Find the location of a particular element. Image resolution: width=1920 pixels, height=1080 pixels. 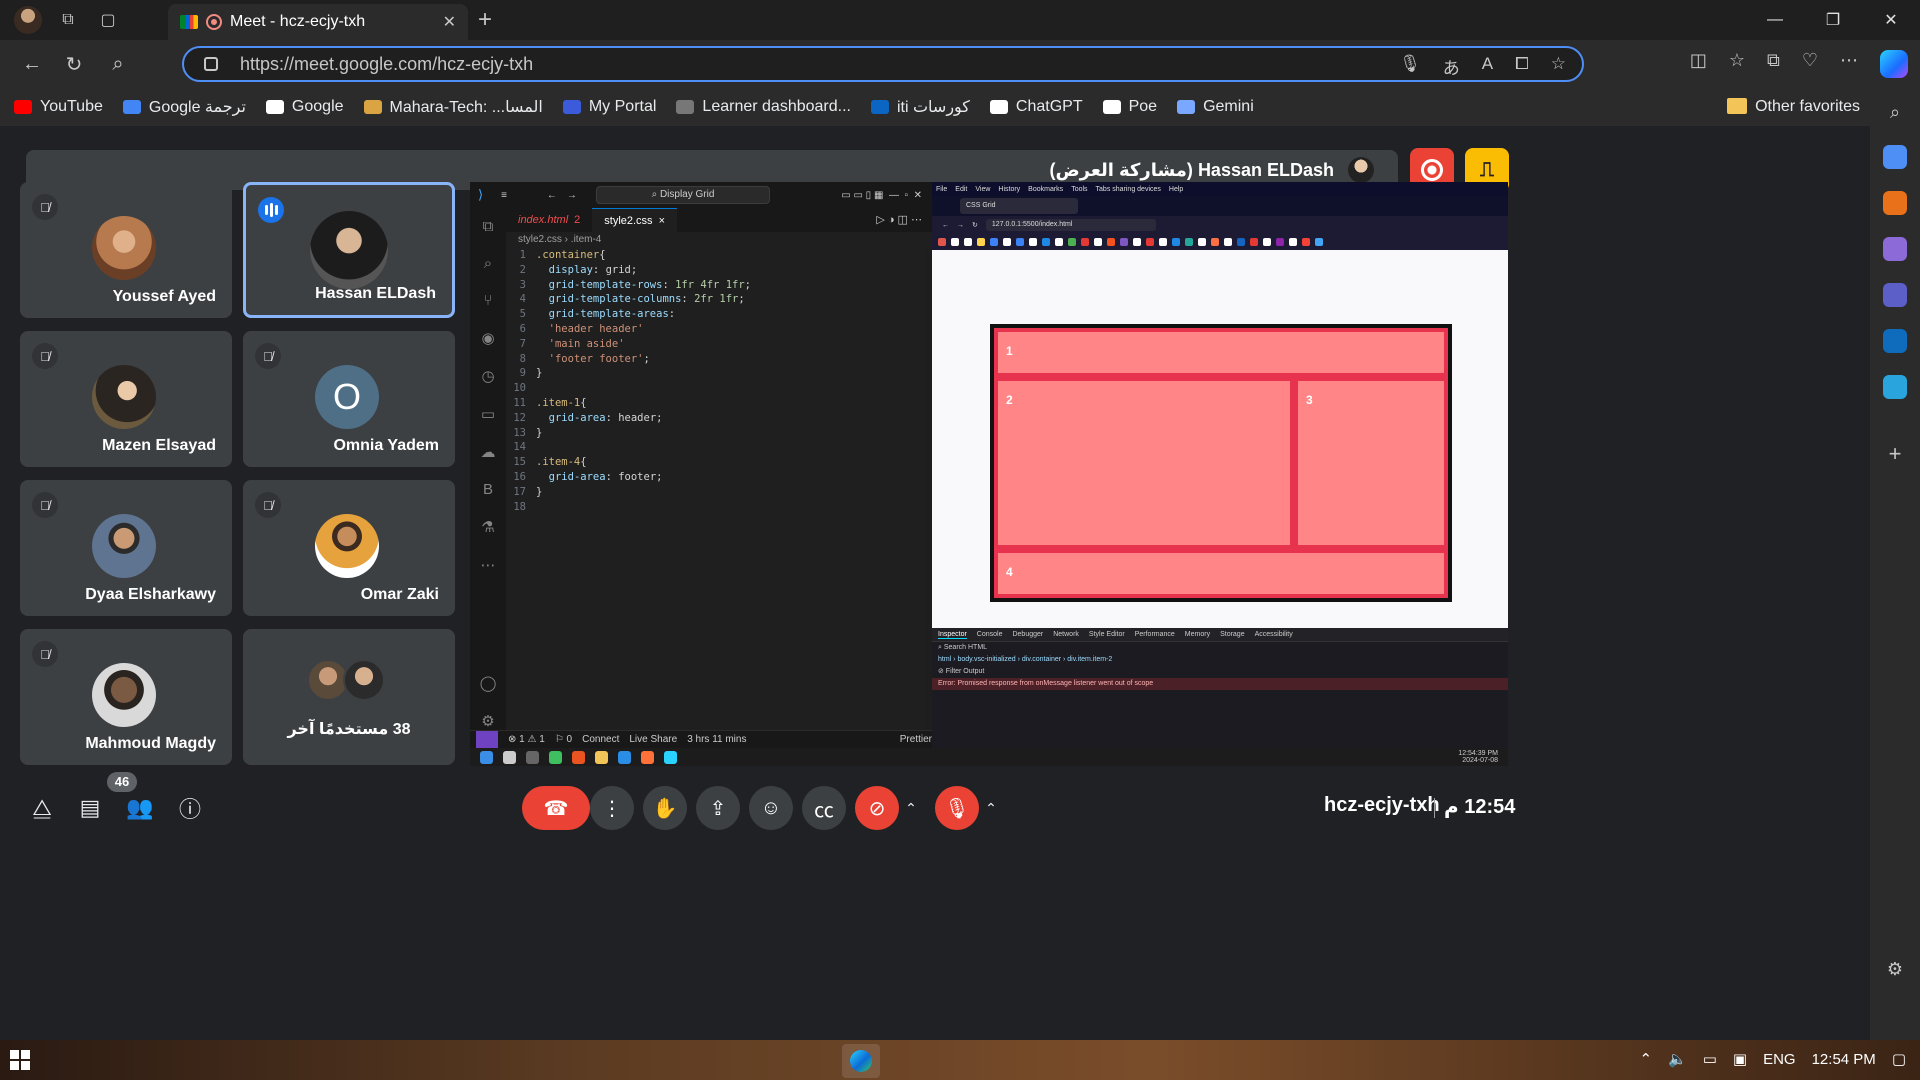

other-favorites-folder: Other favorites is located at coordinates (1793, 107).